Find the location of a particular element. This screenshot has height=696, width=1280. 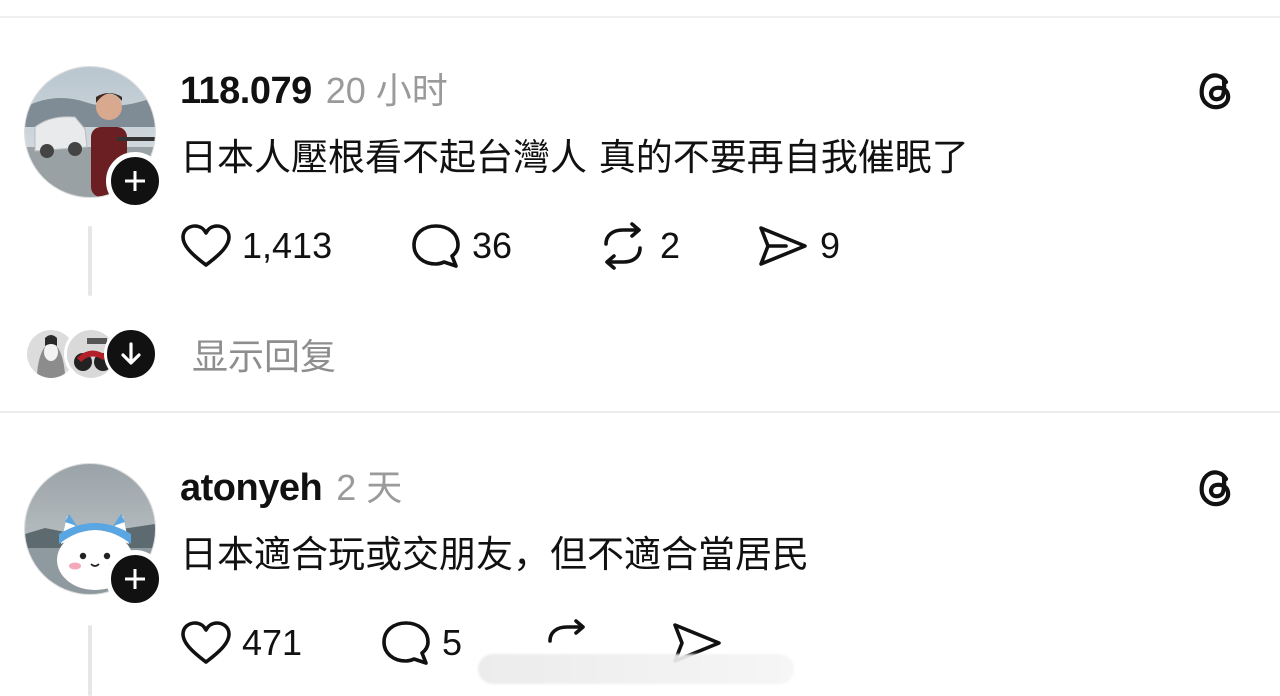

post-text: 日本適合玩或交朋友，但不適合當居民 is located at coordinates (494, 554).